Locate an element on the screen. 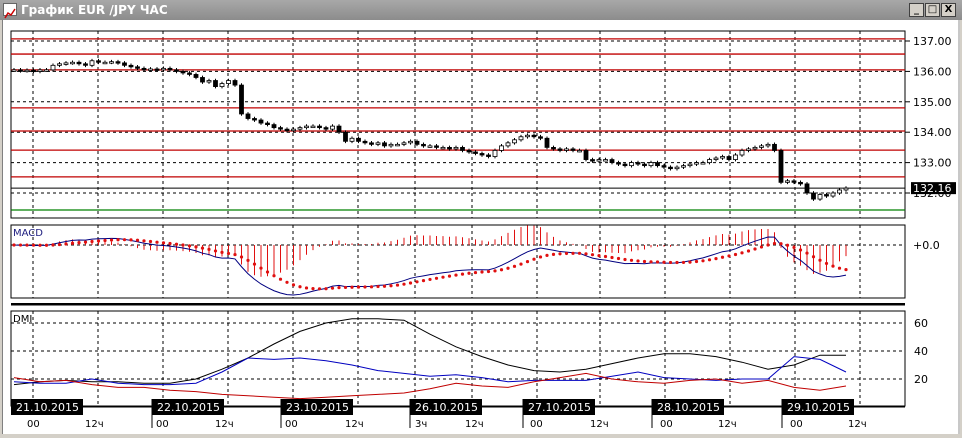 Image resolution: width=962 pixels, height=438 pixels. last-price-label: 132.16 is located at coordinates (932, 188).